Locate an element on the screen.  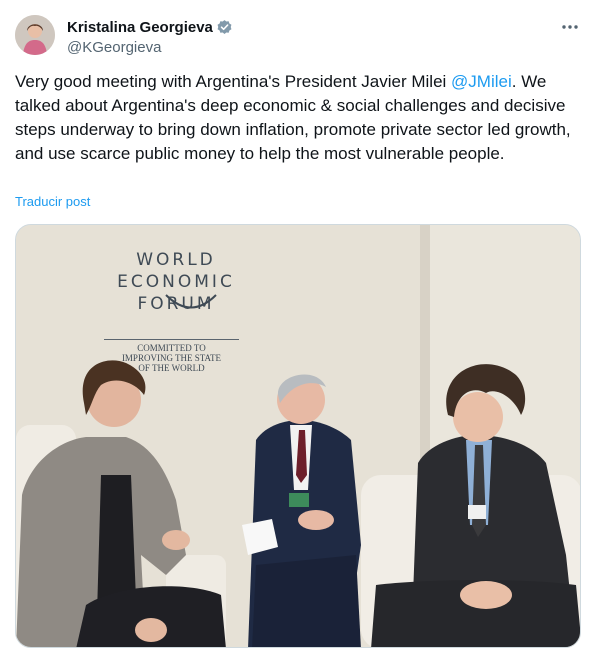
wef-tagline-line2: IMPROVING THE STATE is located at coordinates (171, 358).